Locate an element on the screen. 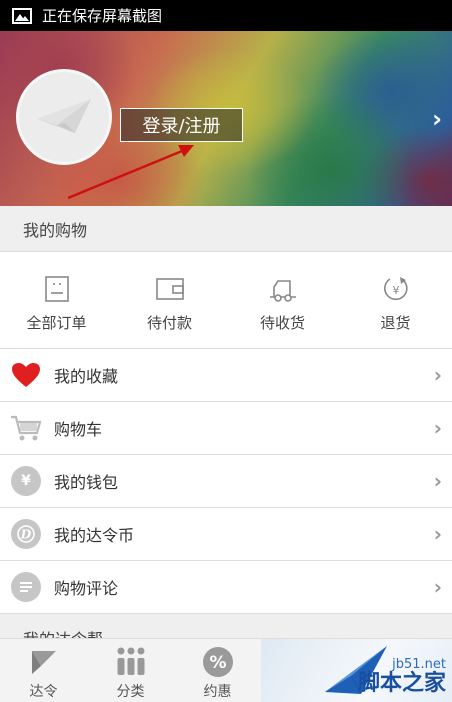 This screenshot has height=702, width=452. order-refund-label: 退货 is located at coordinates (395, 323).